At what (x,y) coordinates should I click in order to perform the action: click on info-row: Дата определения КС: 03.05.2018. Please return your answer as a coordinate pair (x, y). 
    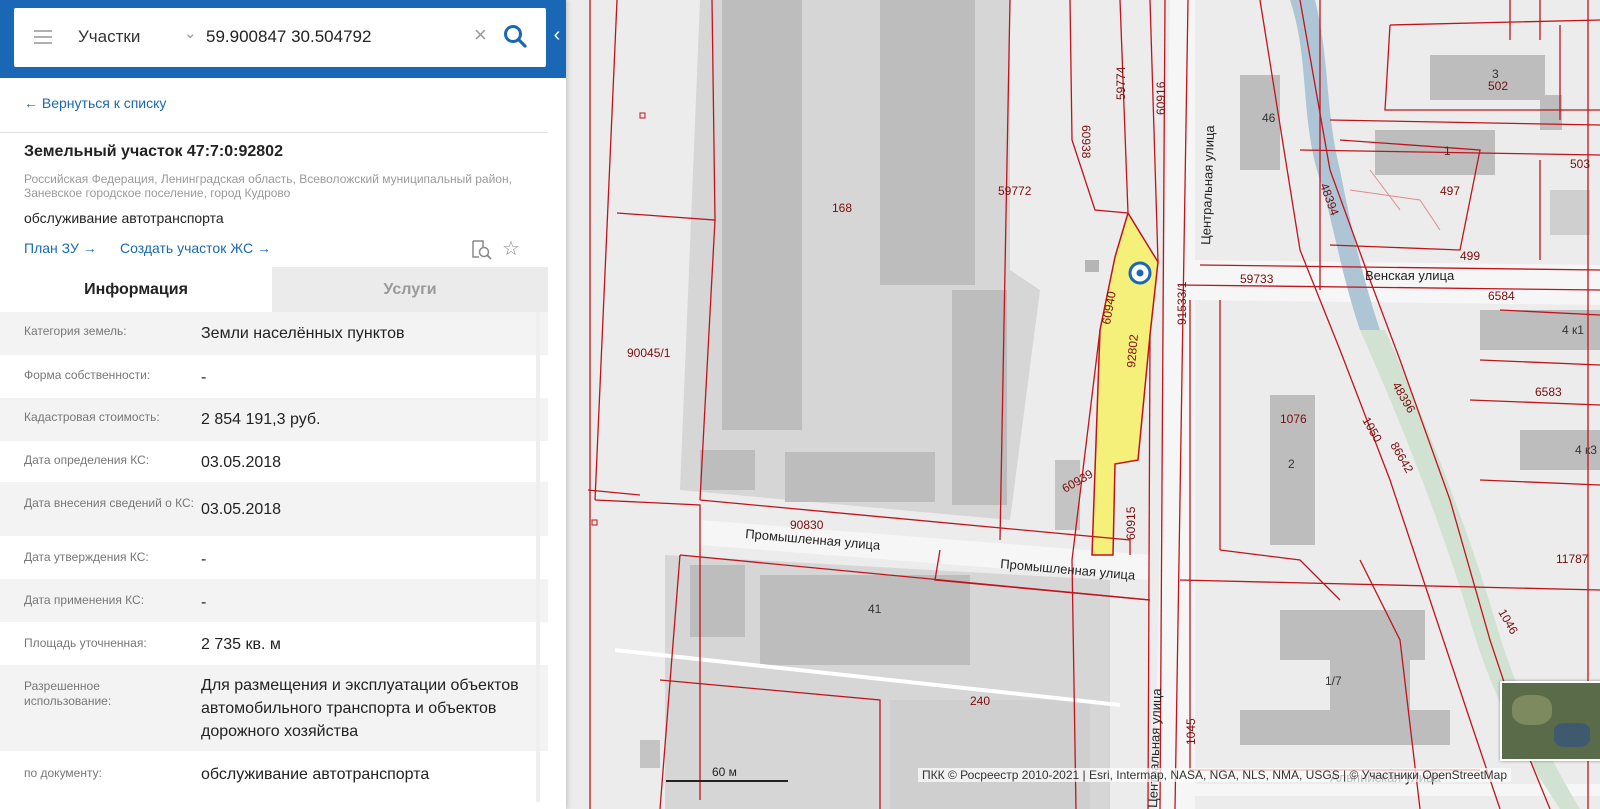
    Looking at the image, I should click on (274, 461).